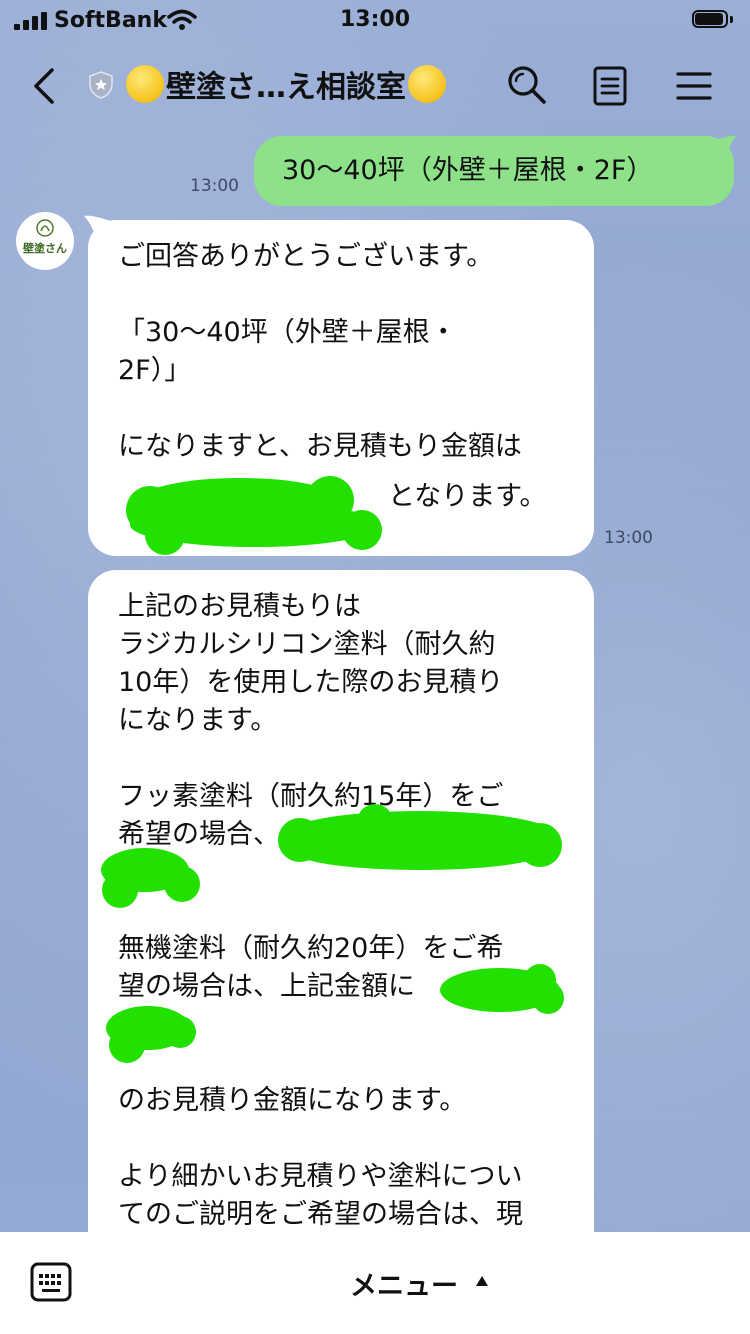  I want to click on message-line: てのご説明をご希望の場合は、現, so click(320, 1214).